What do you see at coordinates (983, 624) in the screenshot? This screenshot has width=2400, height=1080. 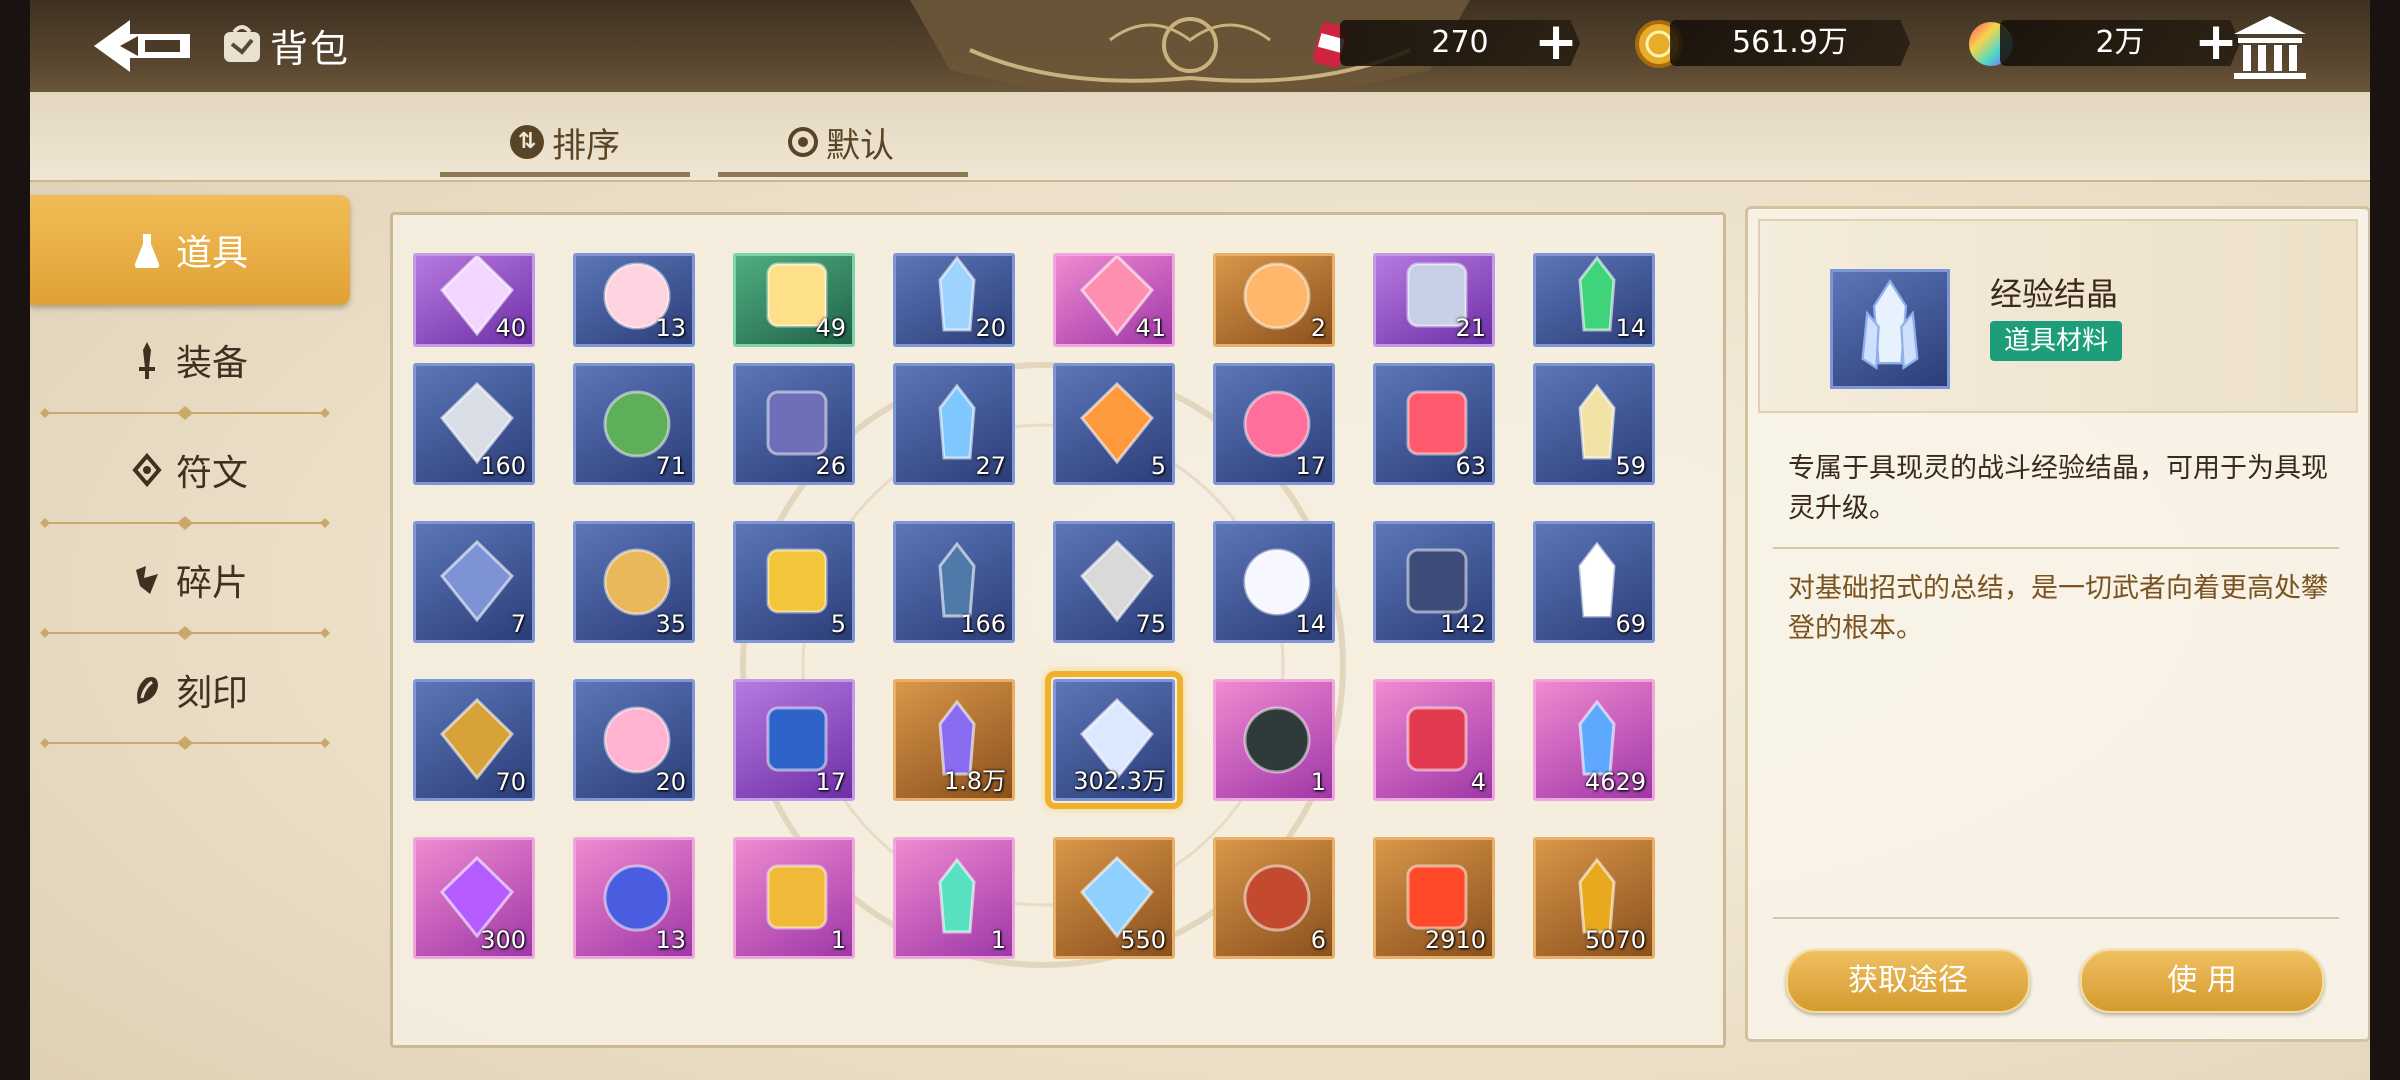 I see `item-count: 166` at bounding box center [983, 624].